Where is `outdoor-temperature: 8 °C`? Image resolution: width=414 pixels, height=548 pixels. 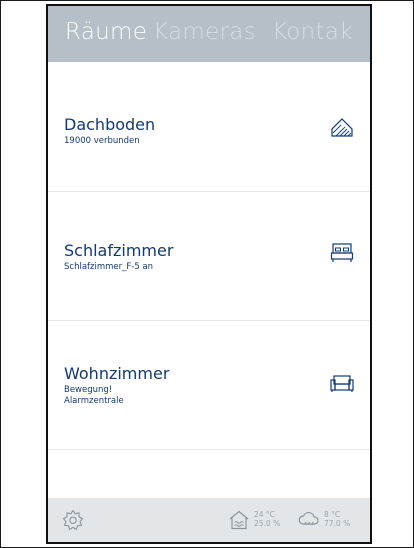
outdoor-temperature: 8 °C is located at coordinates (332, 514).